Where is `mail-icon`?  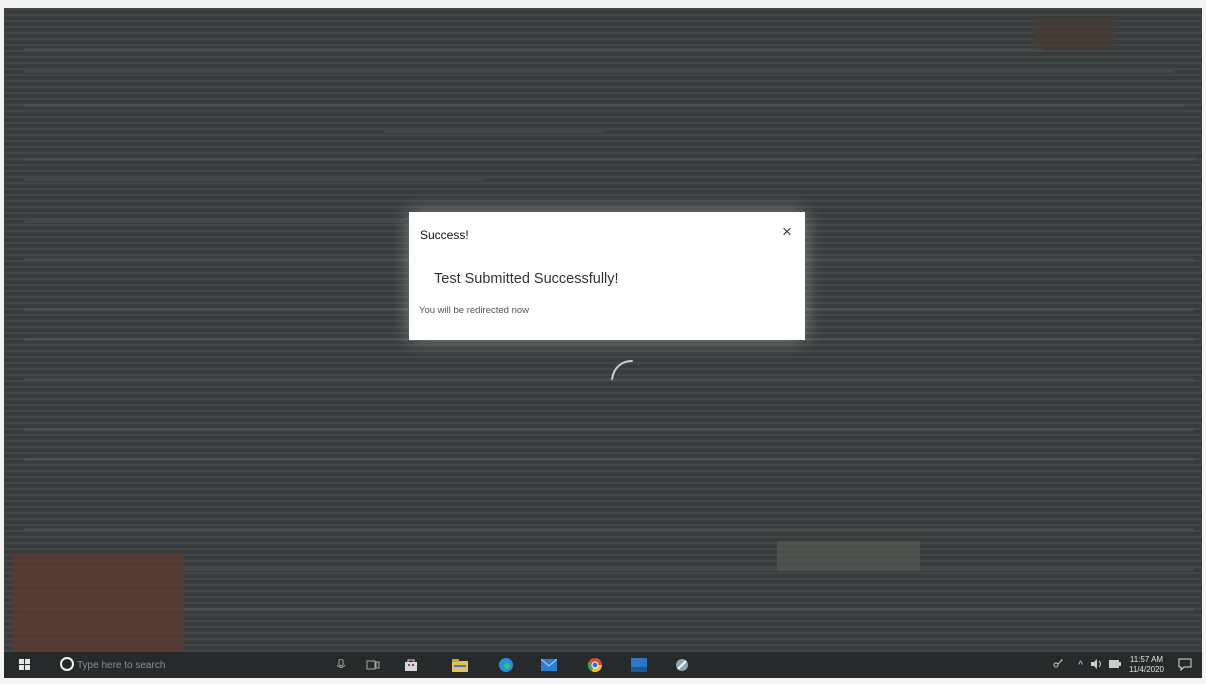 mail-icon is located at coordinates (549, 665).